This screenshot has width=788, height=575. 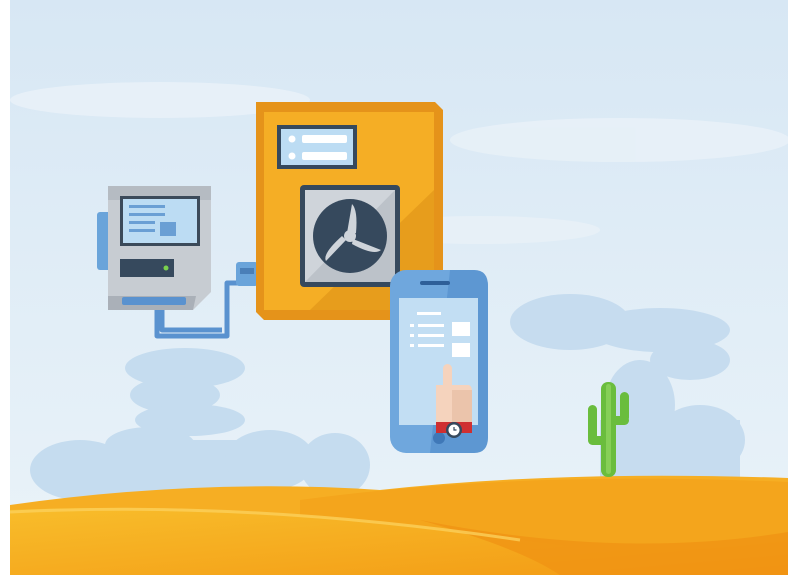 What do you see at coordinates (350, 236) in the screenshot?
I see `fan-housing` at bounding box center [350, 236].